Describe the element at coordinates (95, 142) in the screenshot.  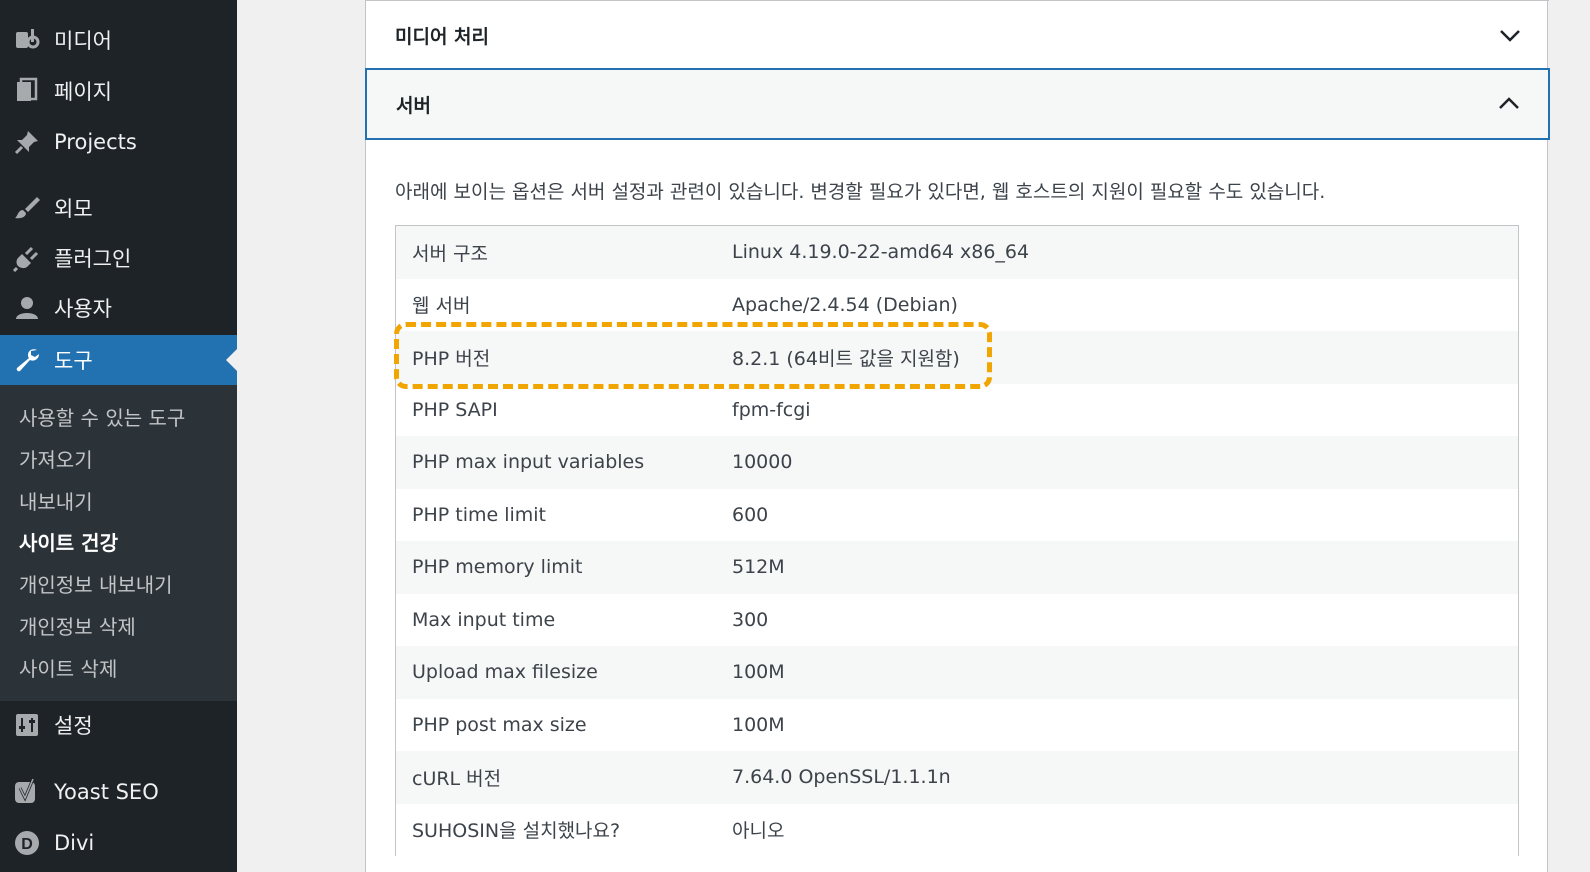
I see `sidebar-item-label: Projects` at that location.